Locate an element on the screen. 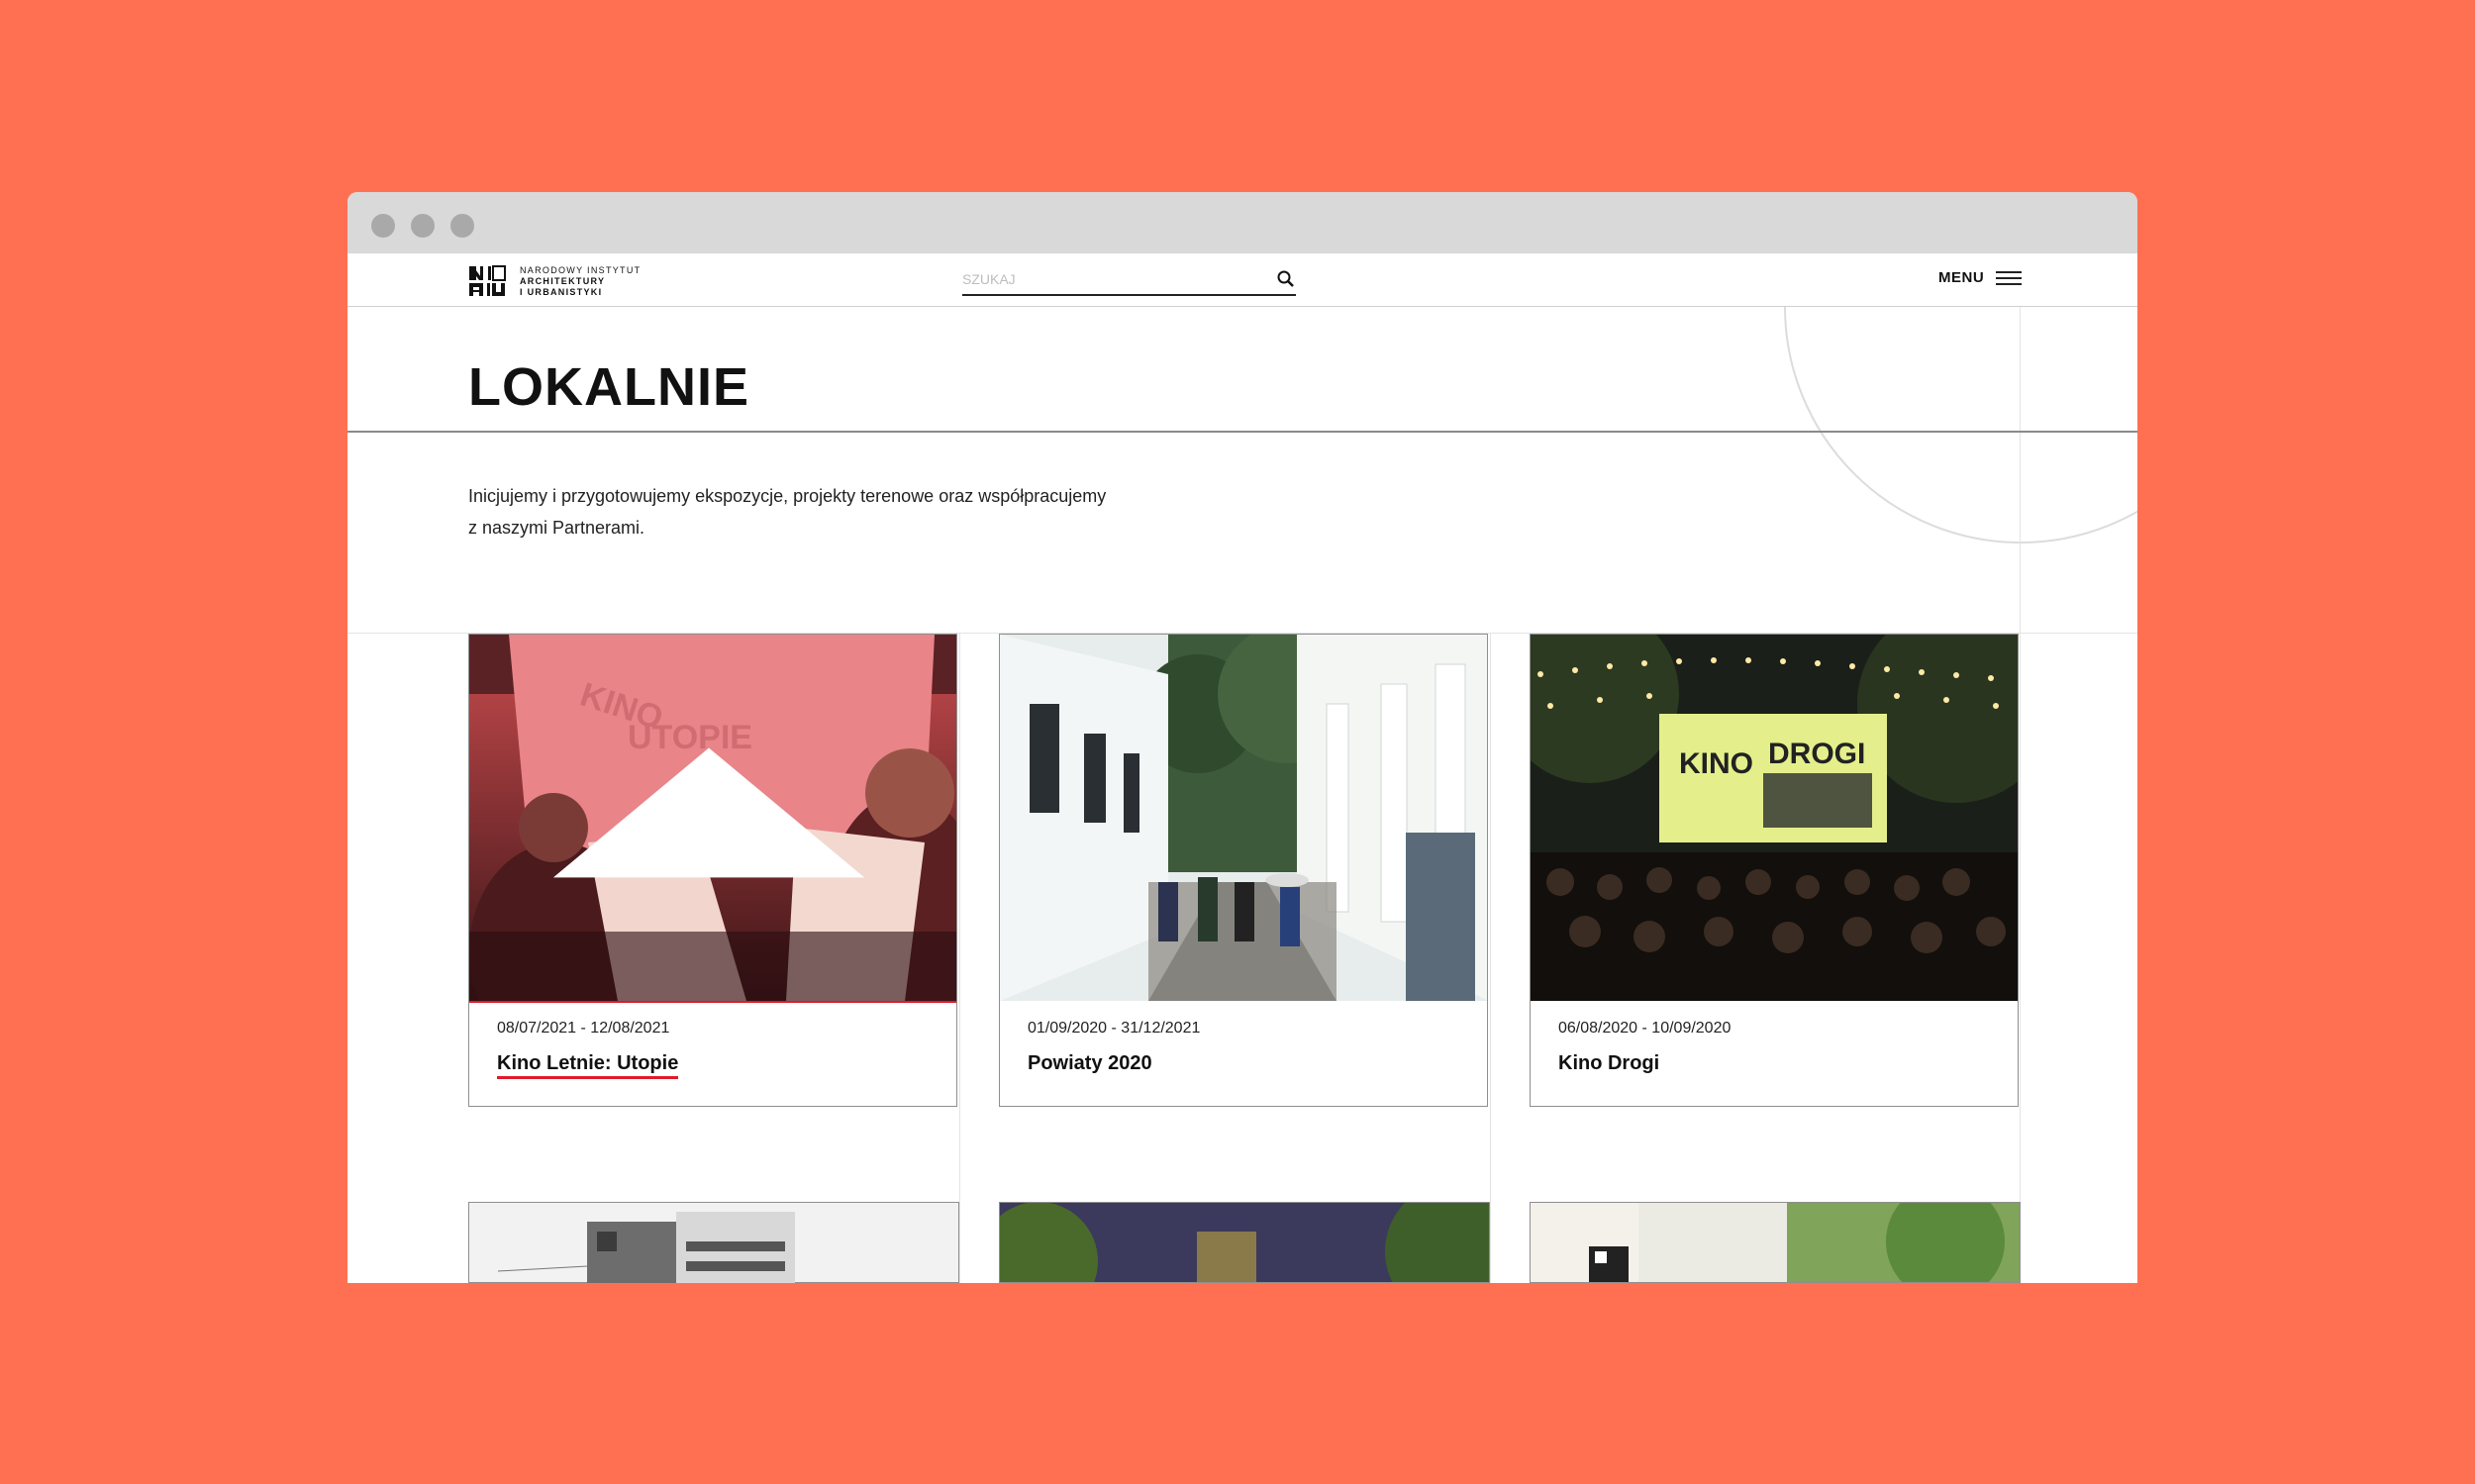 The width and height of the screenshot is (2475, 1484). event-card-date: 01/09/2020 - 31/12/2021 is located at coordinates (1114, 1028).